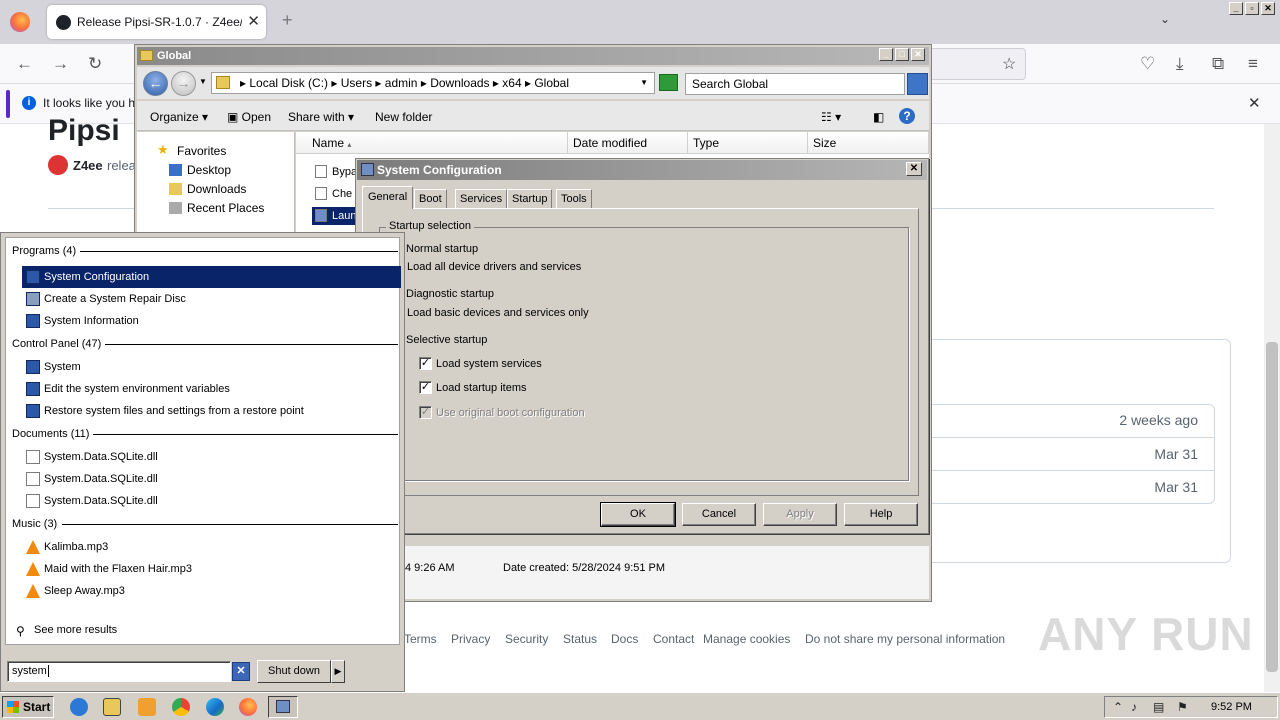 This screenshot has height=720, width=1280. I want to click on start-button: Start, so click(28, 707).